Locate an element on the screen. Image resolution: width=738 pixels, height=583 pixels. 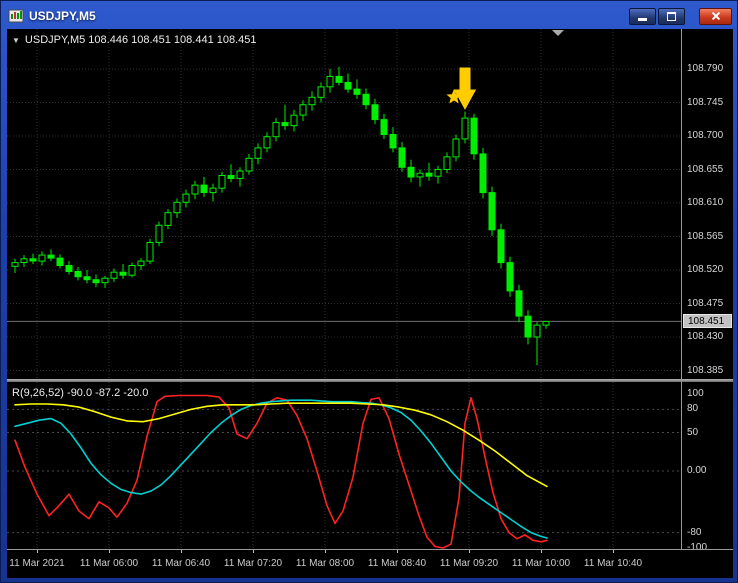
indicator-axis-label: 50 is located at coordinates (693, 432).